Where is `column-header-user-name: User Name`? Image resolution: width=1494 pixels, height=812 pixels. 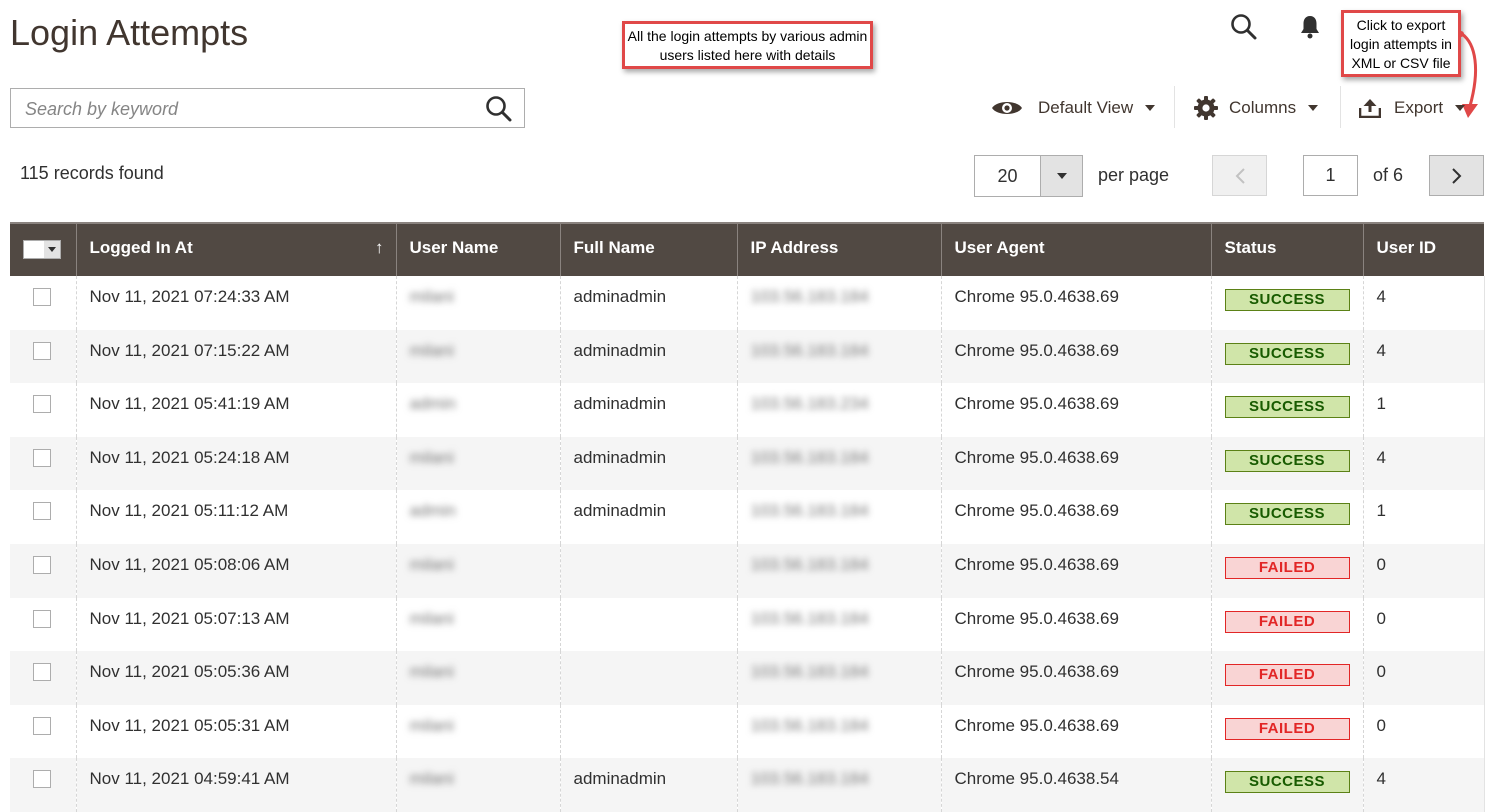
column-header-user-name: User Name is located at coordinates (477, 249).